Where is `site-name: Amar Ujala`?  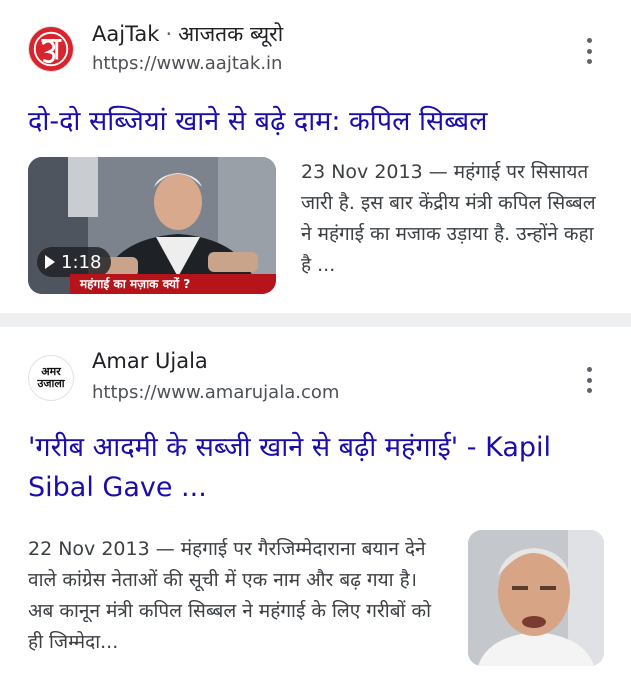
site-name: Amar Ujala is located at coordinates (150, 361).